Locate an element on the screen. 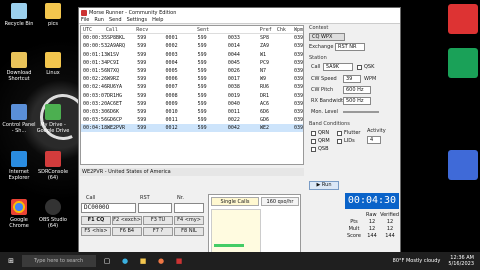  score-header-blank is located at coordinates (354, 215).